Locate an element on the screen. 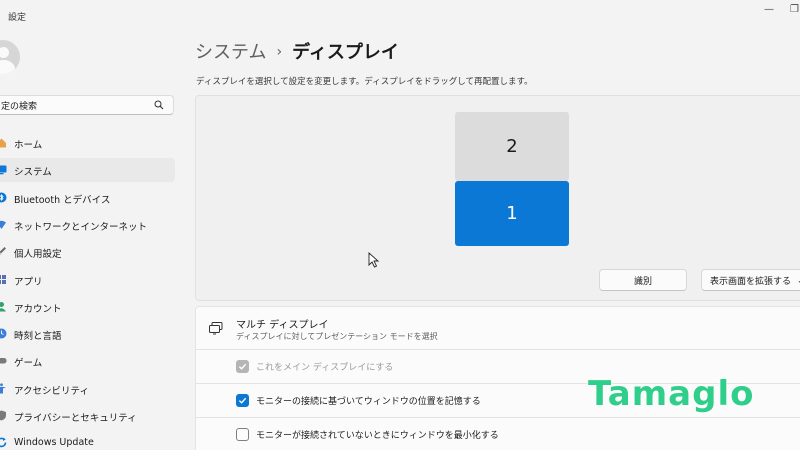  breadcrumb-parent: システム is located at coordinates (230, 52).